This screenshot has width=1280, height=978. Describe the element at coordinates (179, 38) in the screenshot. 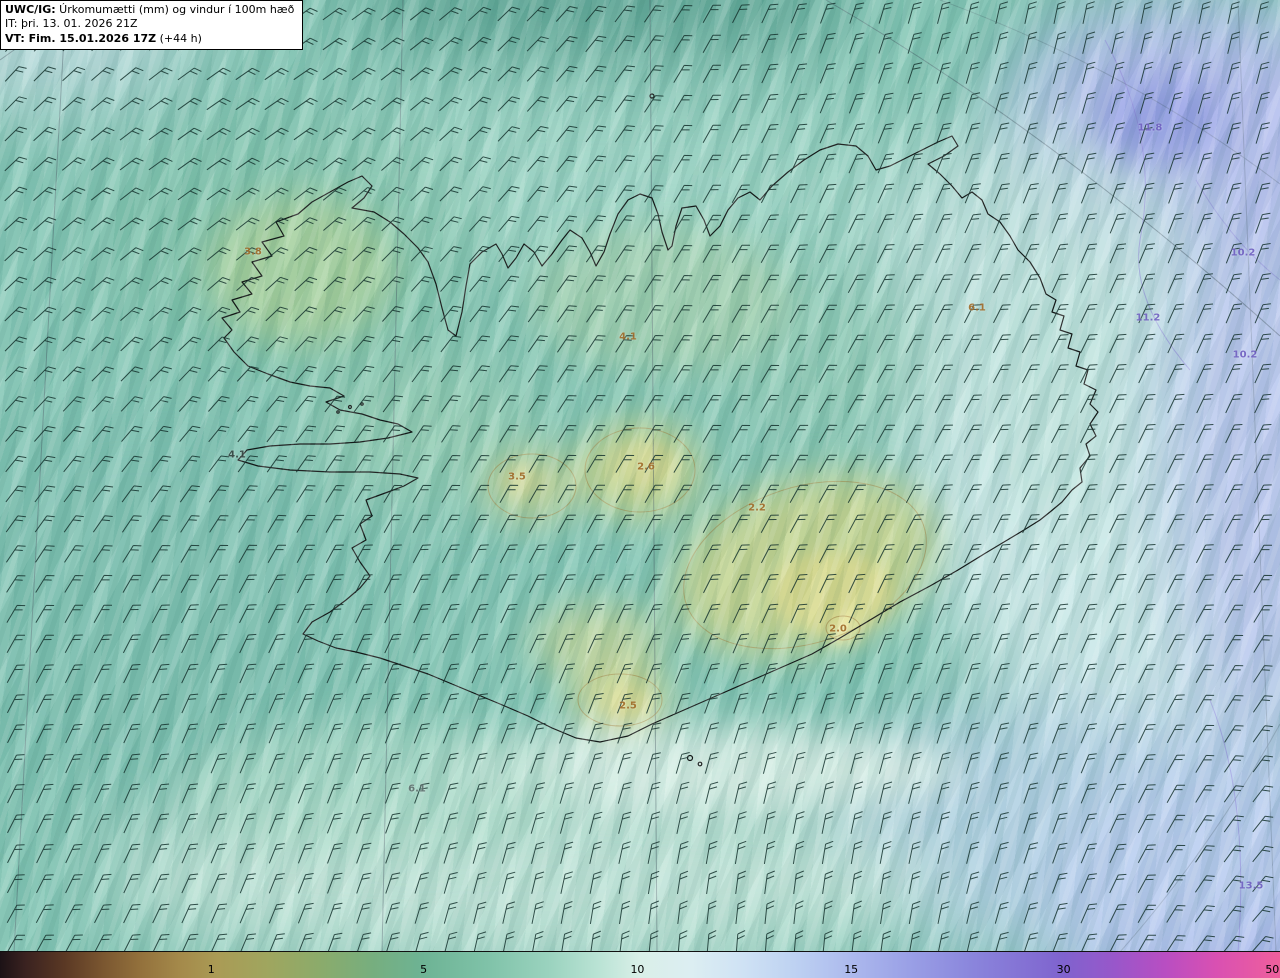

I see `valid-offset: (+44 h)` at that location.